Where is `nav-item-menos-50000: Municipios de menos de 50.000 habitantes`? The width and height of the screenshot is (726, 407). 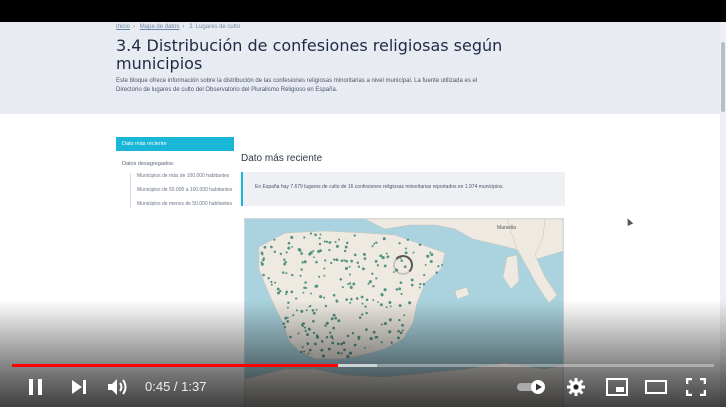 nav-item-menos-50000: Municipios de menos de 50.000 habitantes is located at coordinates (185, 204).